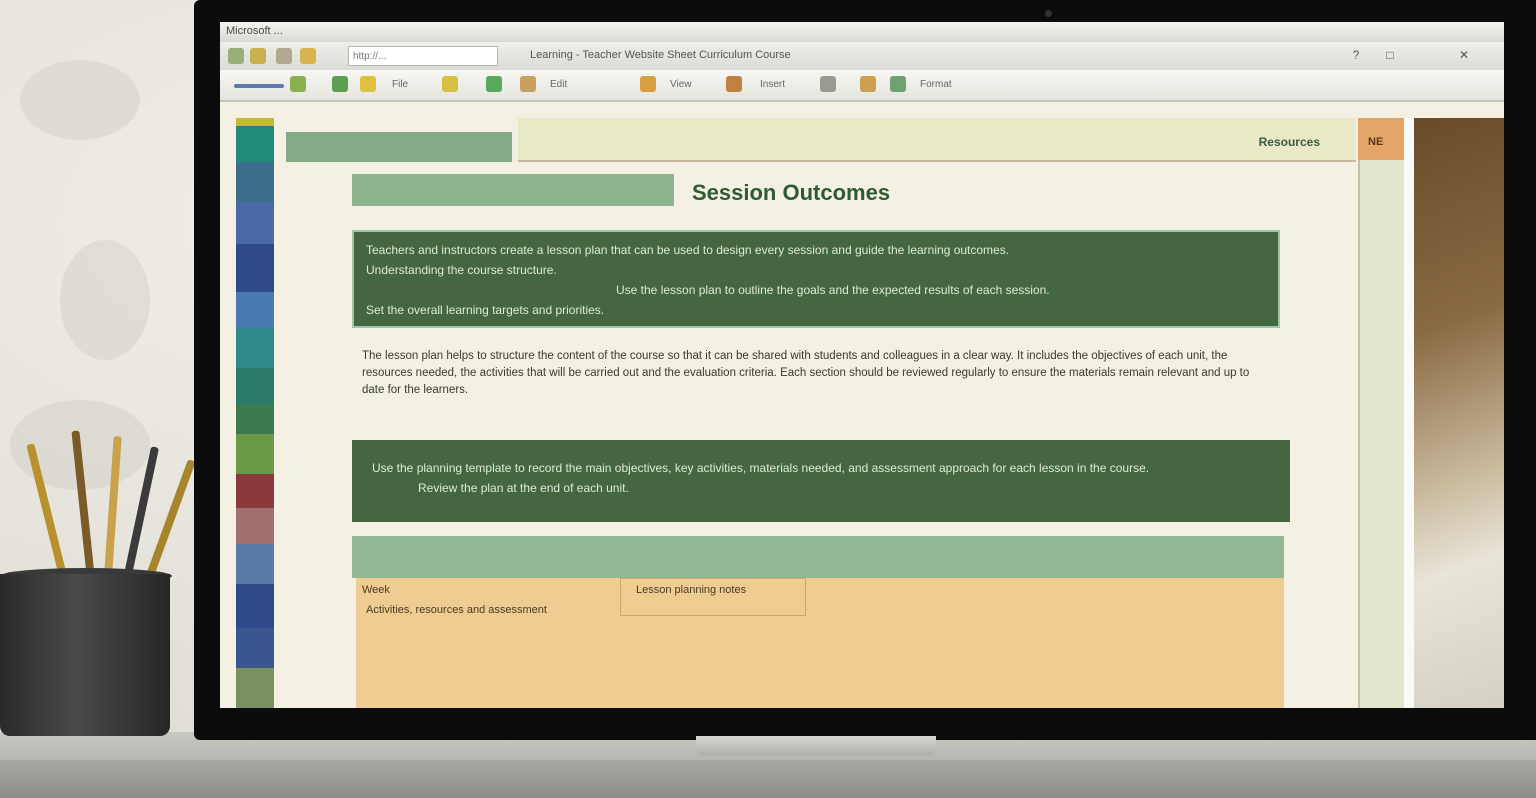 This screenshot has width=1536, height=798. I want to click on scrollbar, so click(1409, 413).